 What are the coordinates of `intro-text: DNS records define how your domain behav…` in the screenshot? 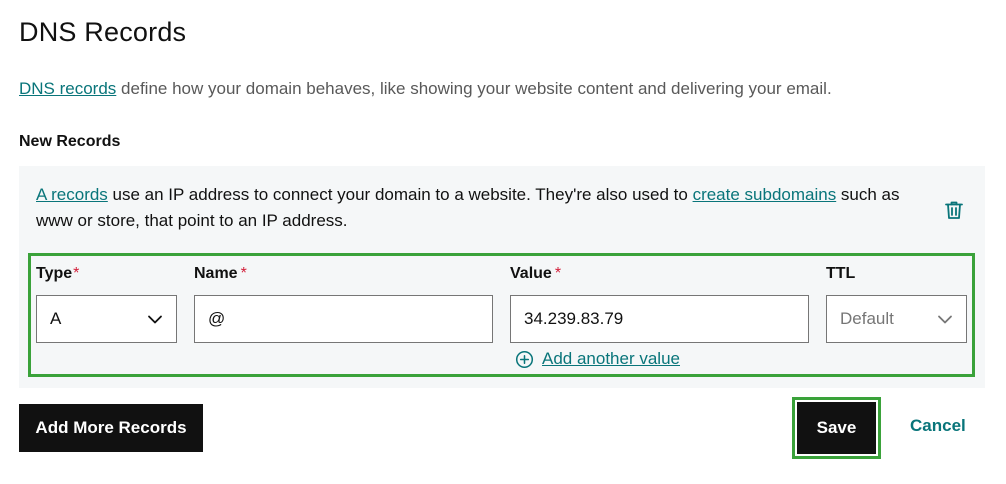 It's located at (425, 89).